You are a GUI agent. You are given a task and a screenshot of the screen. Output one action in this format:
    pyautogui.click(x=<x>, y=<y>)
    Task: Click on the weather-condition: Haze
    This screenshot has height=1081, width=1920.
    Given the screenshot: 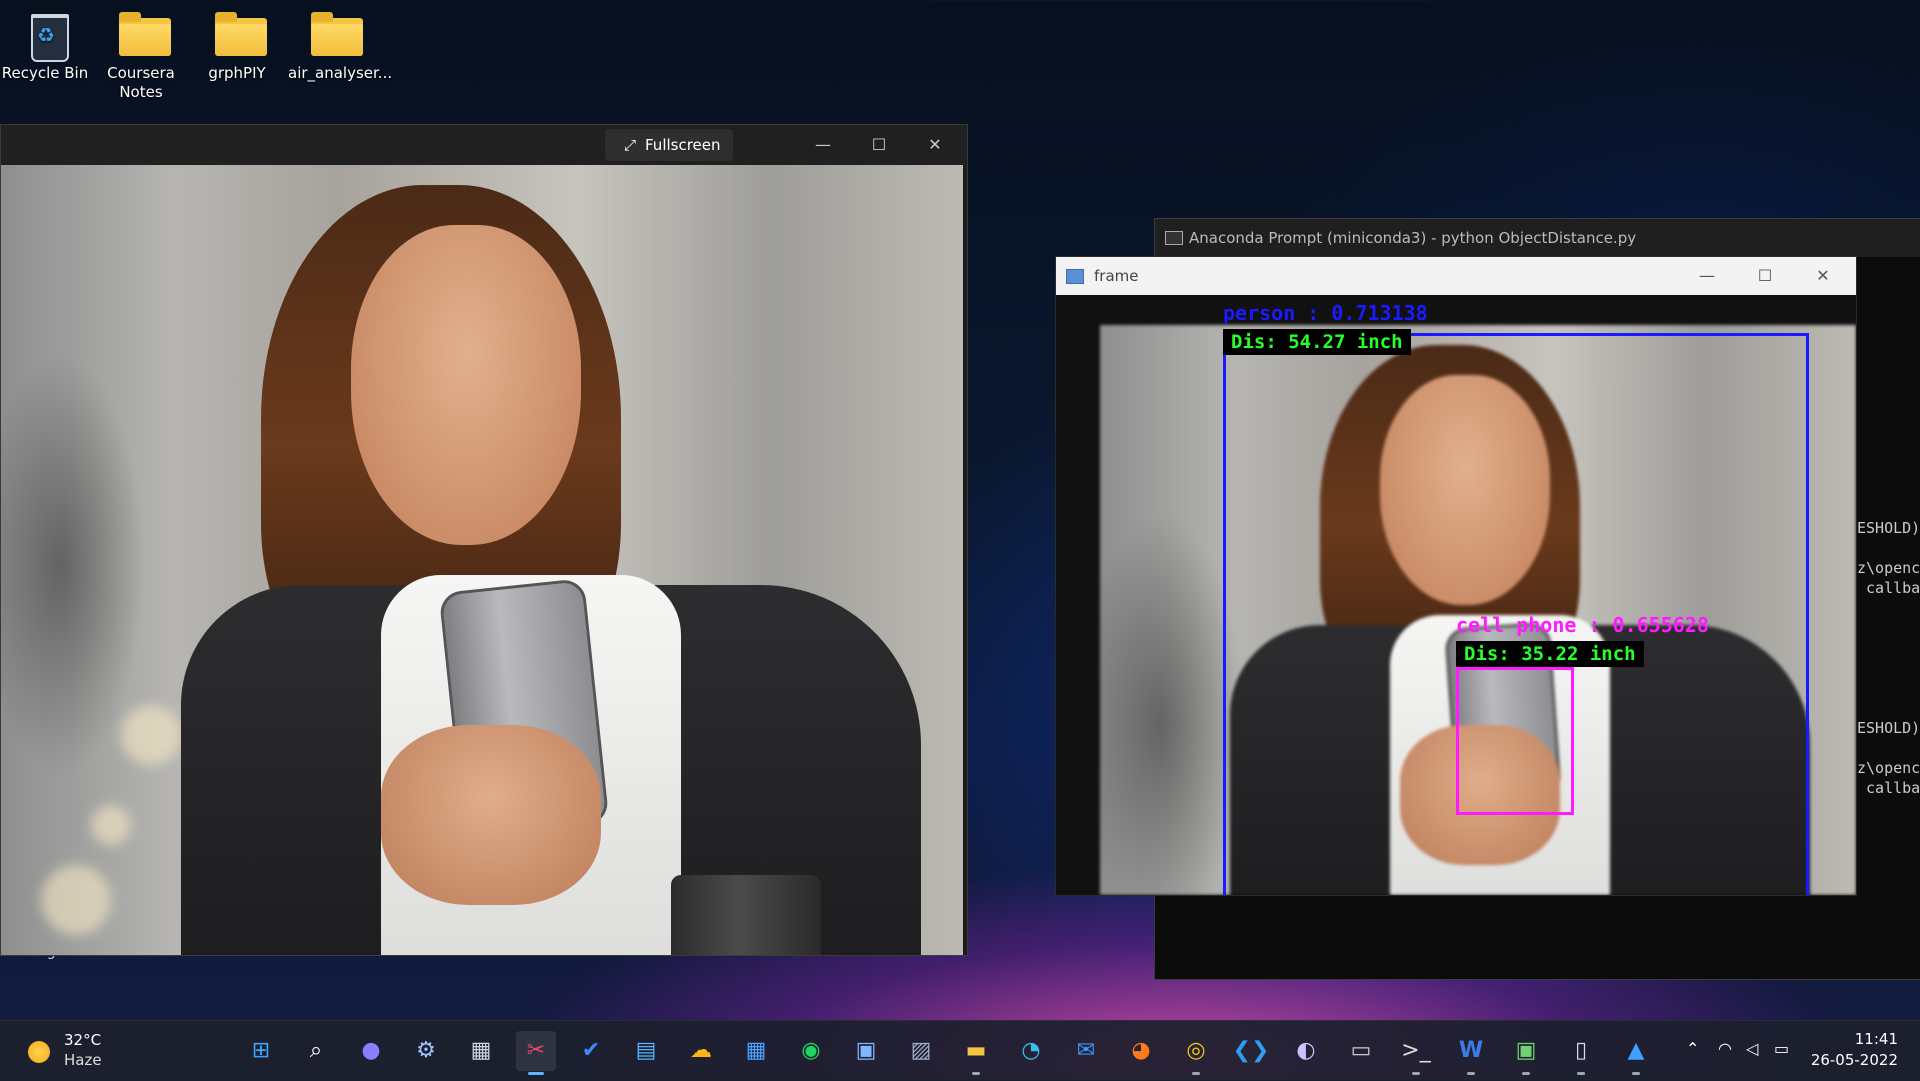 What is the action you would take?
    pyautogui.click(x=83, y=1060)
    